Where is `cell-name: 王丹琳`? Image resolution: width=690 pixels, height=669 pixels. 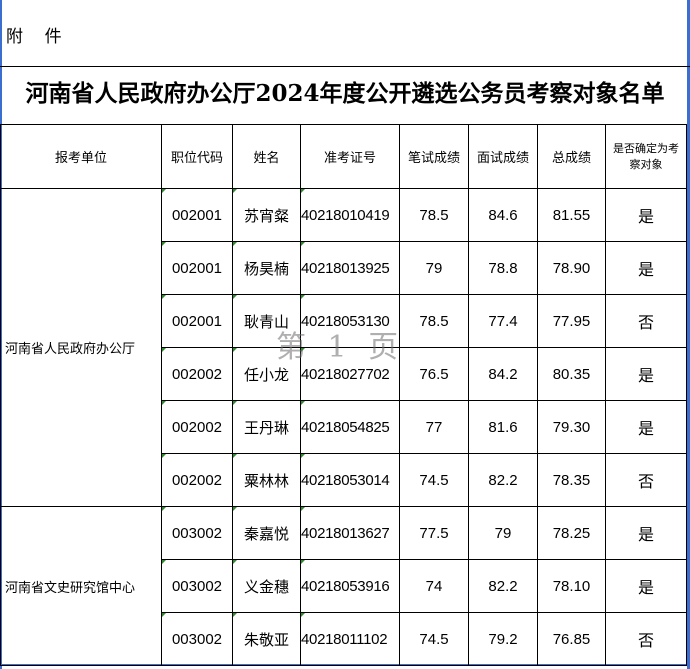 cell-name: 王丹琳 is located at coordinates (266, 427).